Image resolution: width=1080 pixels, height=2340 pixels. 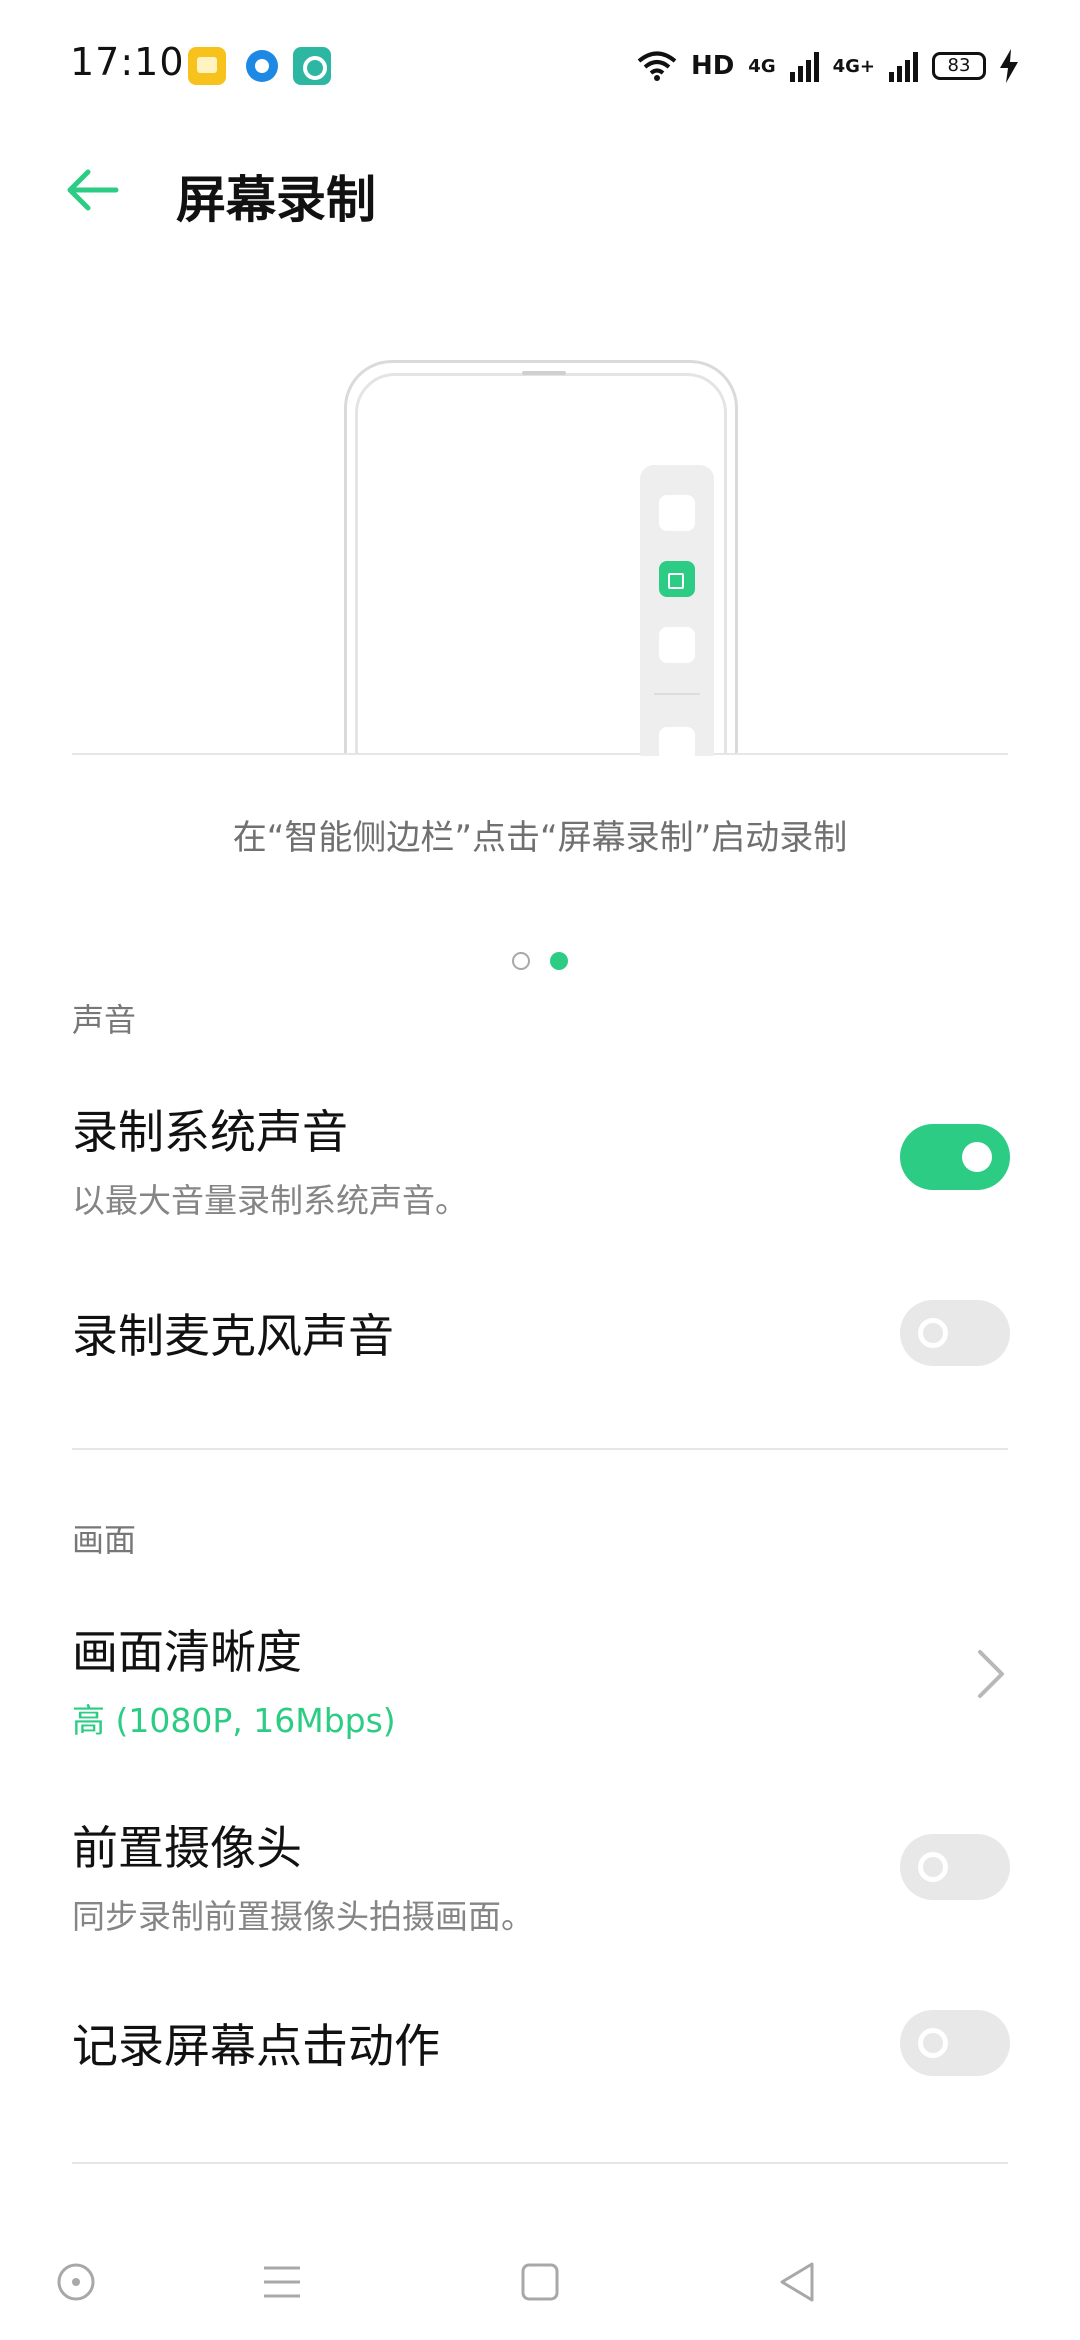 What do you see at coordinates (955, 1333) in the screenshot?
I see `record-mic-sound-toggle` at bounding box center [955, 1333].